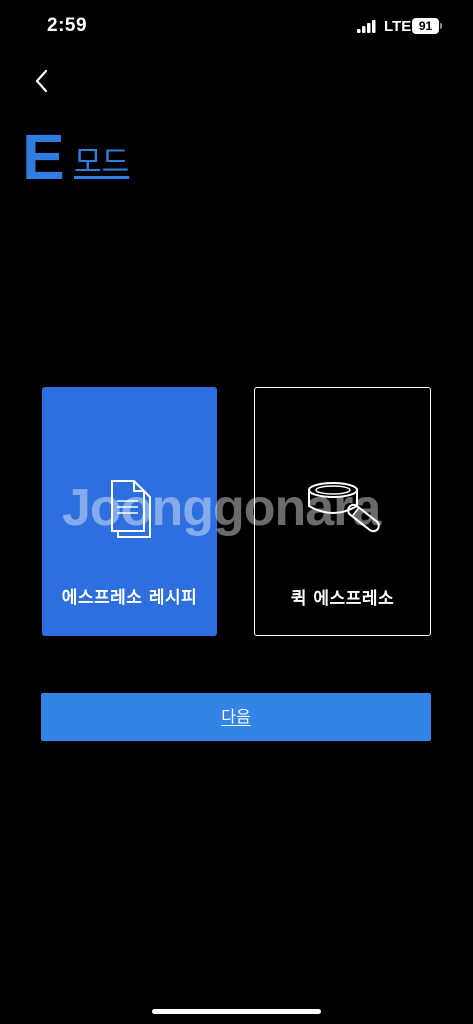 The width and height of the screenshot is (473, 1024). What do you see at coordinates (366, 26) in the screenshot?
I see `signal-strength-icon` at bounding box center [366, 26].